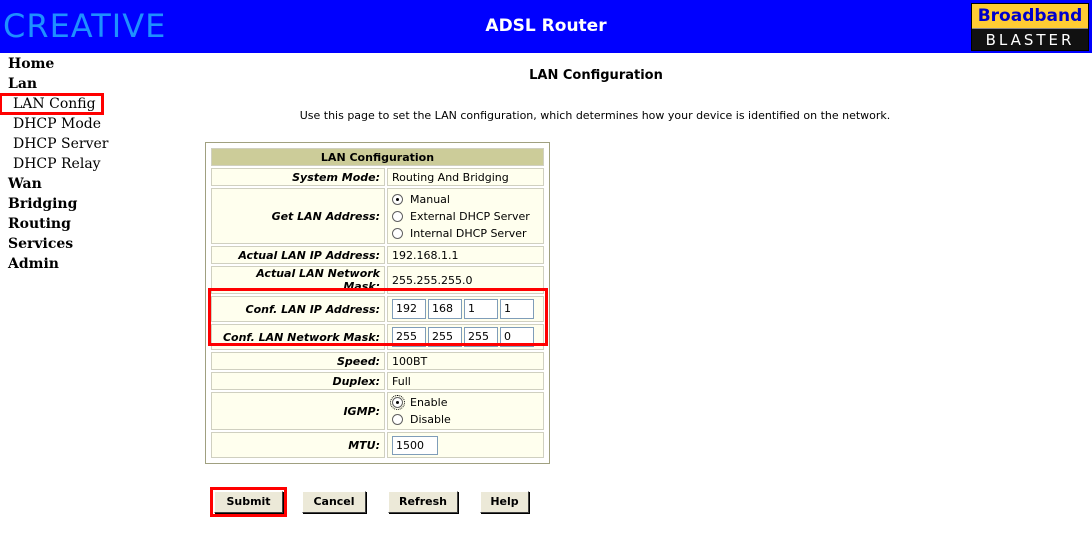 The image size is (1092, 542). Describe the element at coordinates (298, 216) in the screenshot. I see `get-lan-address-label: Get LAN Address:` at that location.